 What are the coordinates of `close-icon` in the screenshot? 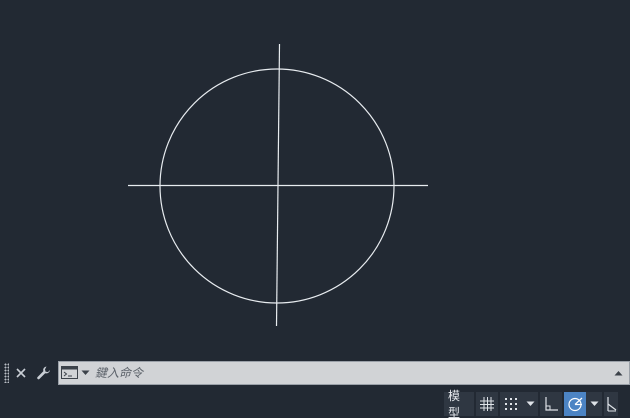 It's located at (21, 373).